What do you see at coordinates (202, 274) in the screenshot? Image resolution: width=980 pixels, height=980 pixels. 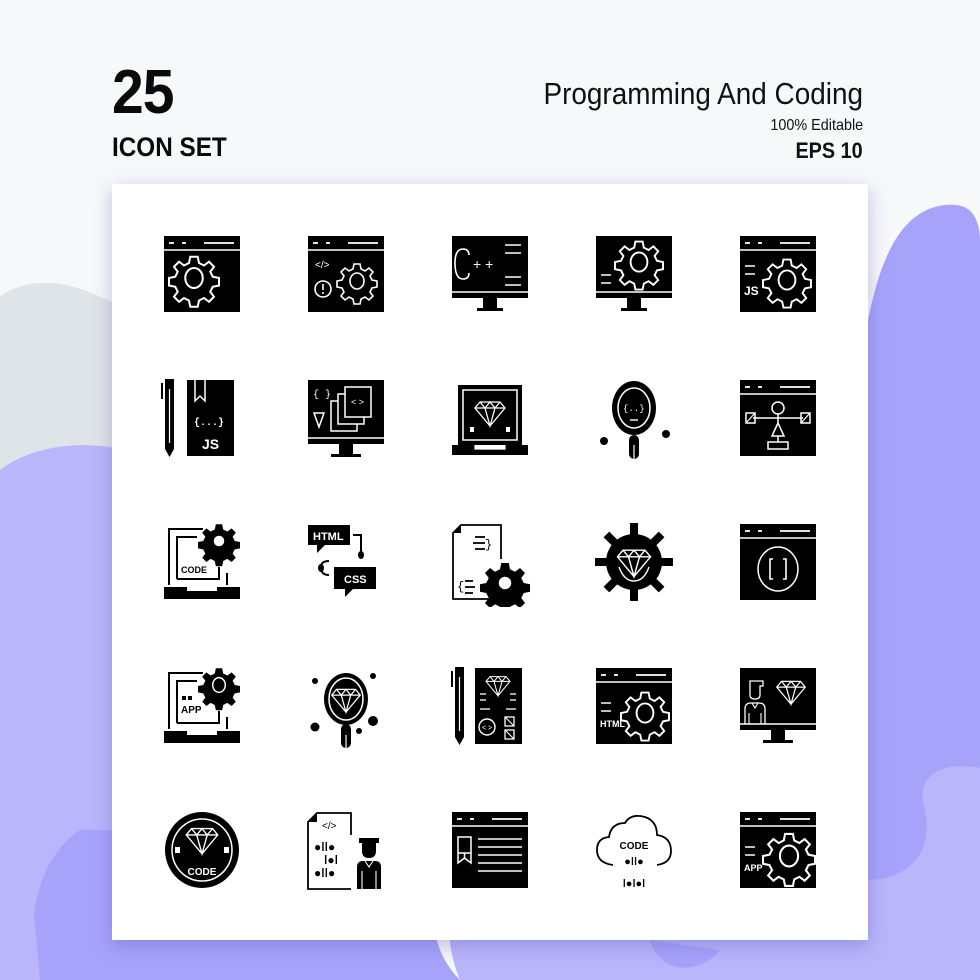 I see `browser-gear-icon` at bounding box center [202, 274].